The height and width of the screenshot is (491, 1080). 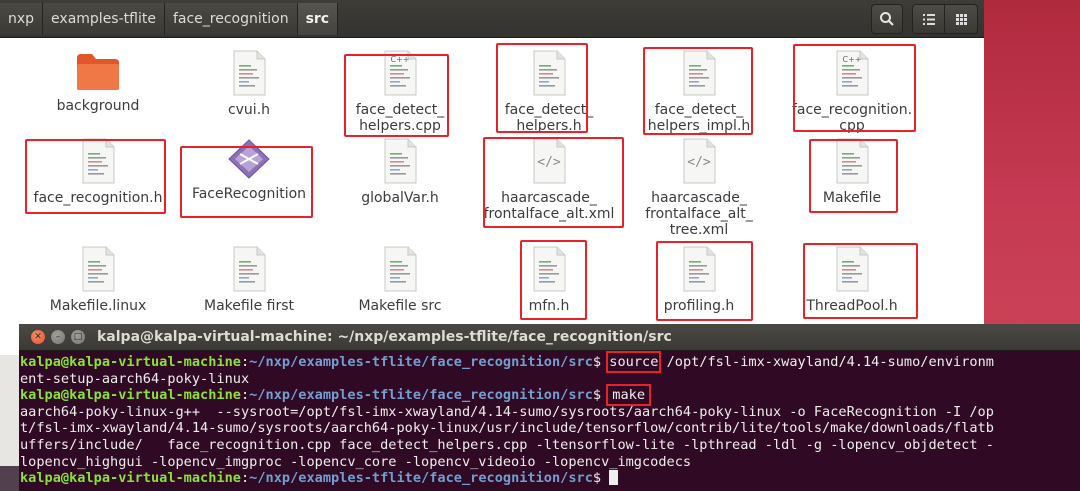 I want to click on file-item: Makefile src, so click(x=400, y=280).